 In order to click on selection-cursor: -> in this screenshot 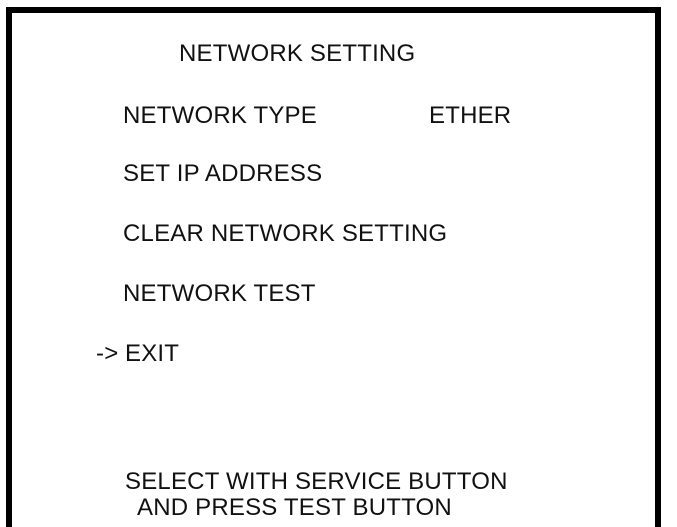, I will do `click(107, 353)`.